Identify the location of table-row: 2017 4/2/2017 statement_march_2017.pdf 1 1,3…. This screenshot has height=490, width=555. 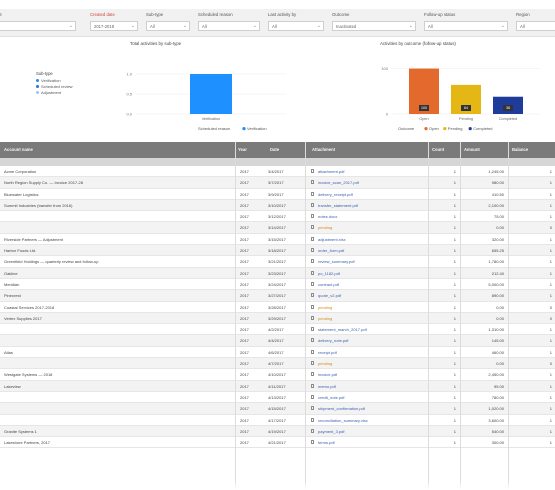
(277, 330).